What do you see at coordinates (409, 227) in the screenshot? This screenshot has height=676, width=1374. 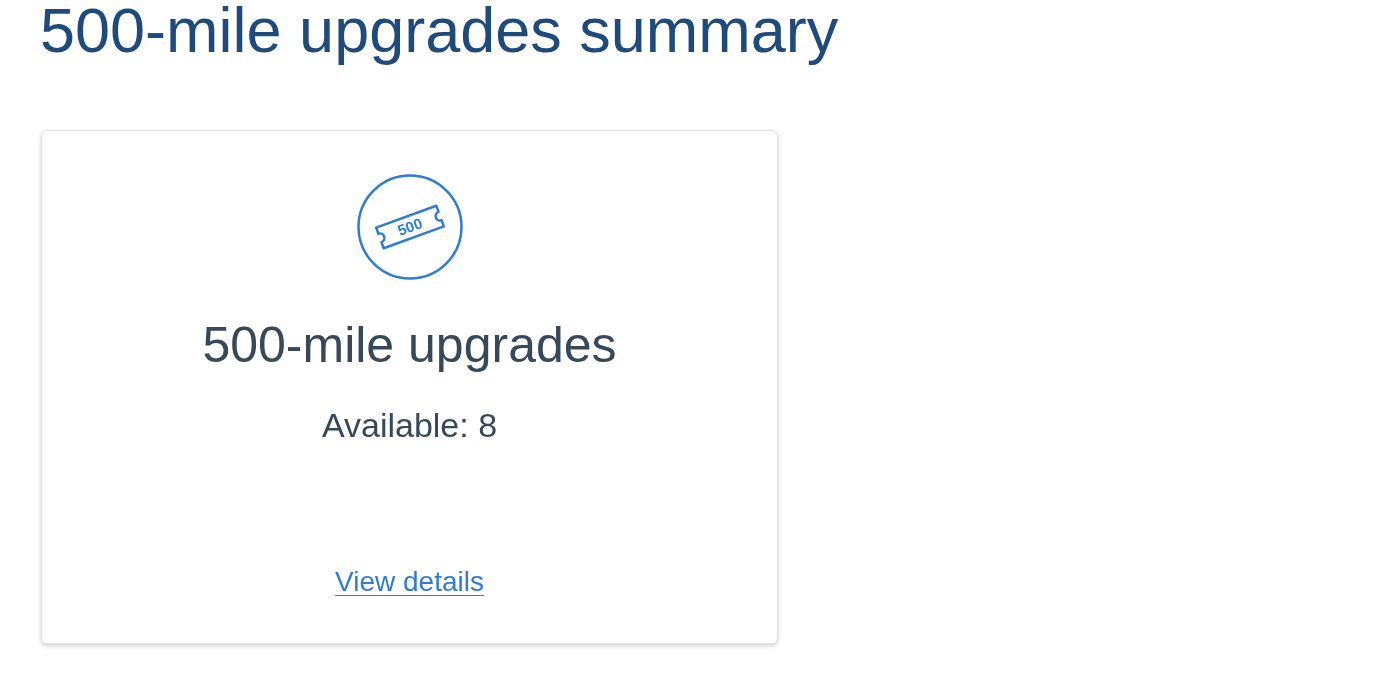 I see `ticket-icon: 500` at bounding box center [409, 227].